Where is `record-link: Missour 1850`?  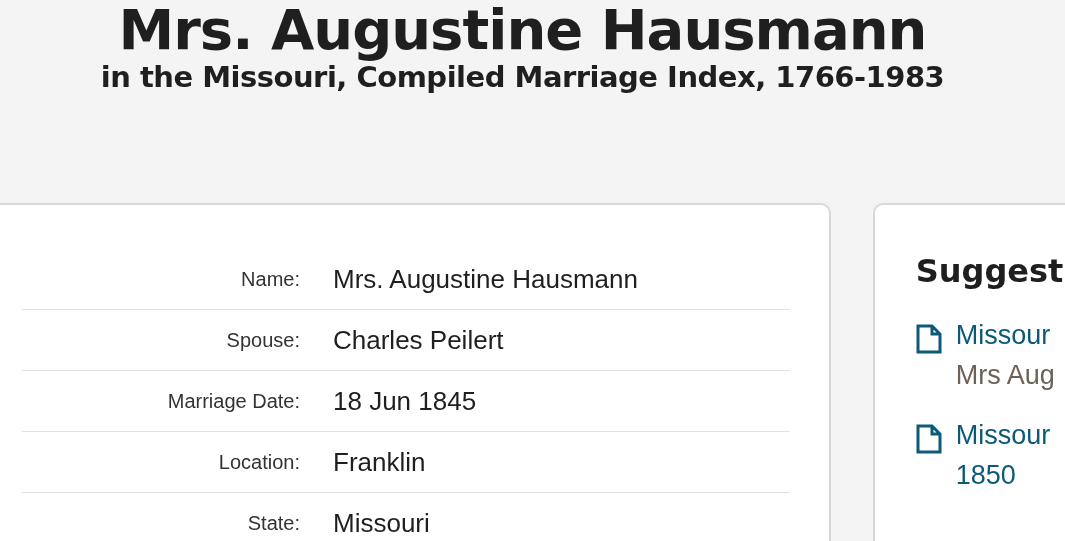
record-link: Missour 1850 is located at coordinates (1003, 455).